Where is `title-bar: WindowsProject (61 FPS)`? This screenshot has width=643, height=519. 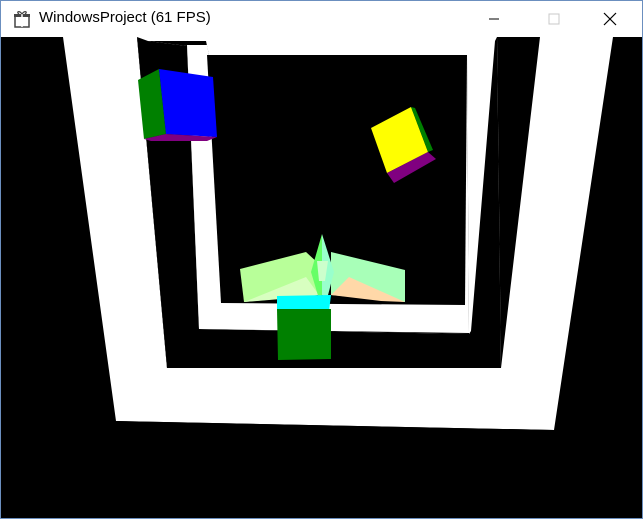 title-bar: WindowsProject (61 FPS) is located at coordinates (321, 19).